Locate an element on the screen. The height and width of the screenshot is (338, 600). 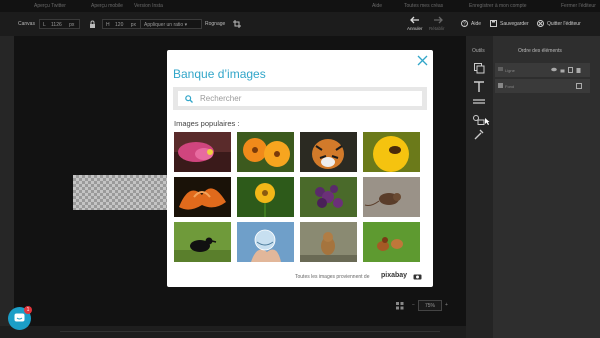
search-icon is located at coordinates (189, 99).